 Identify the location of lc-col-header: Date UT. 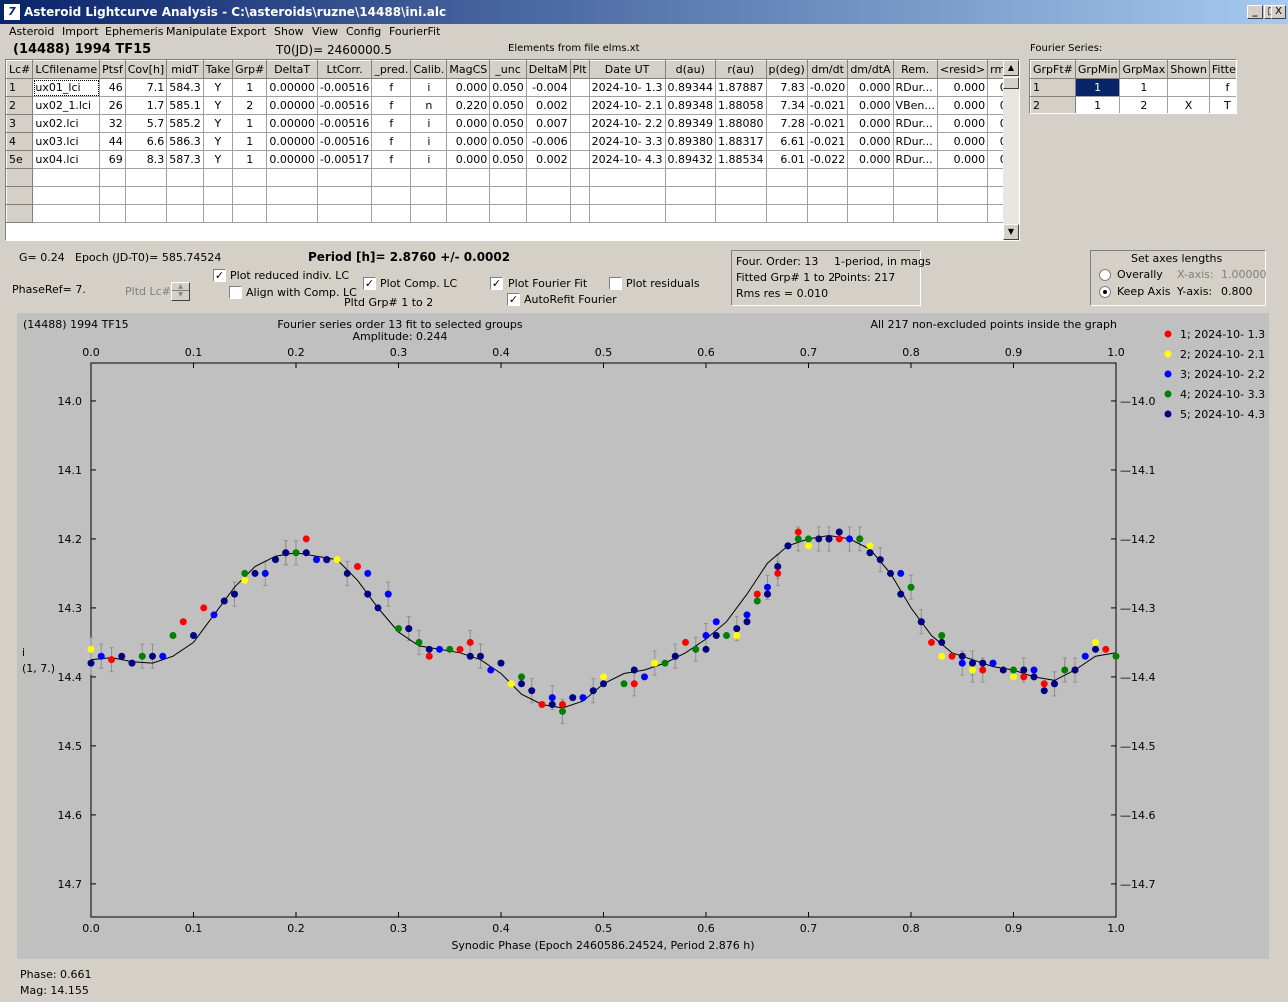
(627, 69).